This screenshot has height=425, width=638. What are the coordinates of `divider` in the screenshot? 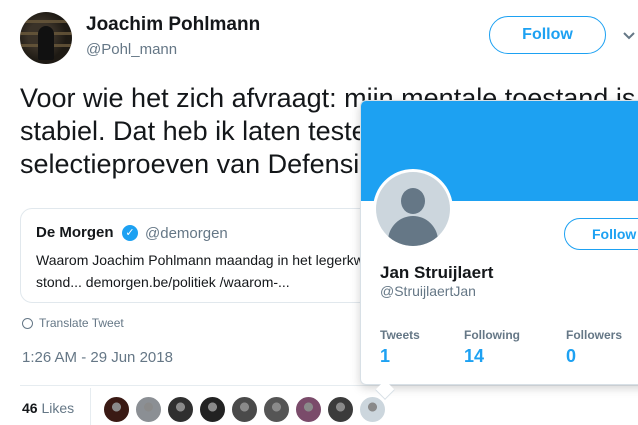 It's located at (329, 385).